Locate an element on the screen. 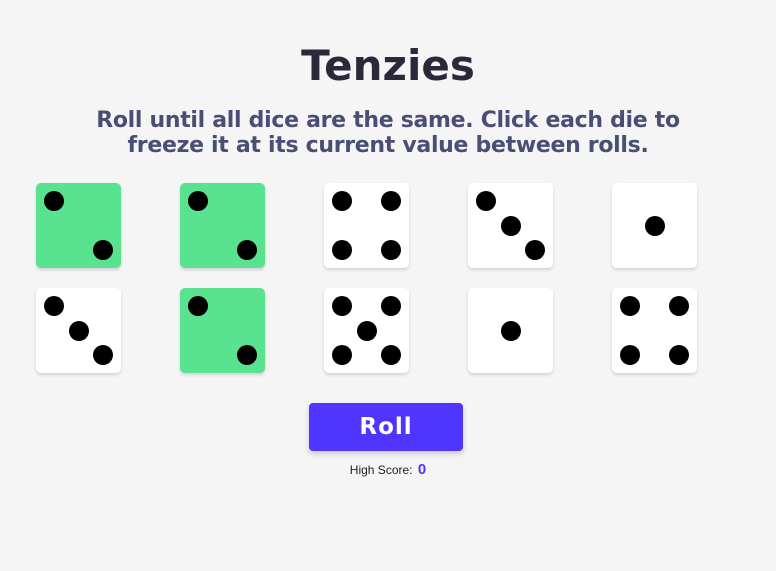  high-score: High Score: 0 is located at coordinates (388, 469).